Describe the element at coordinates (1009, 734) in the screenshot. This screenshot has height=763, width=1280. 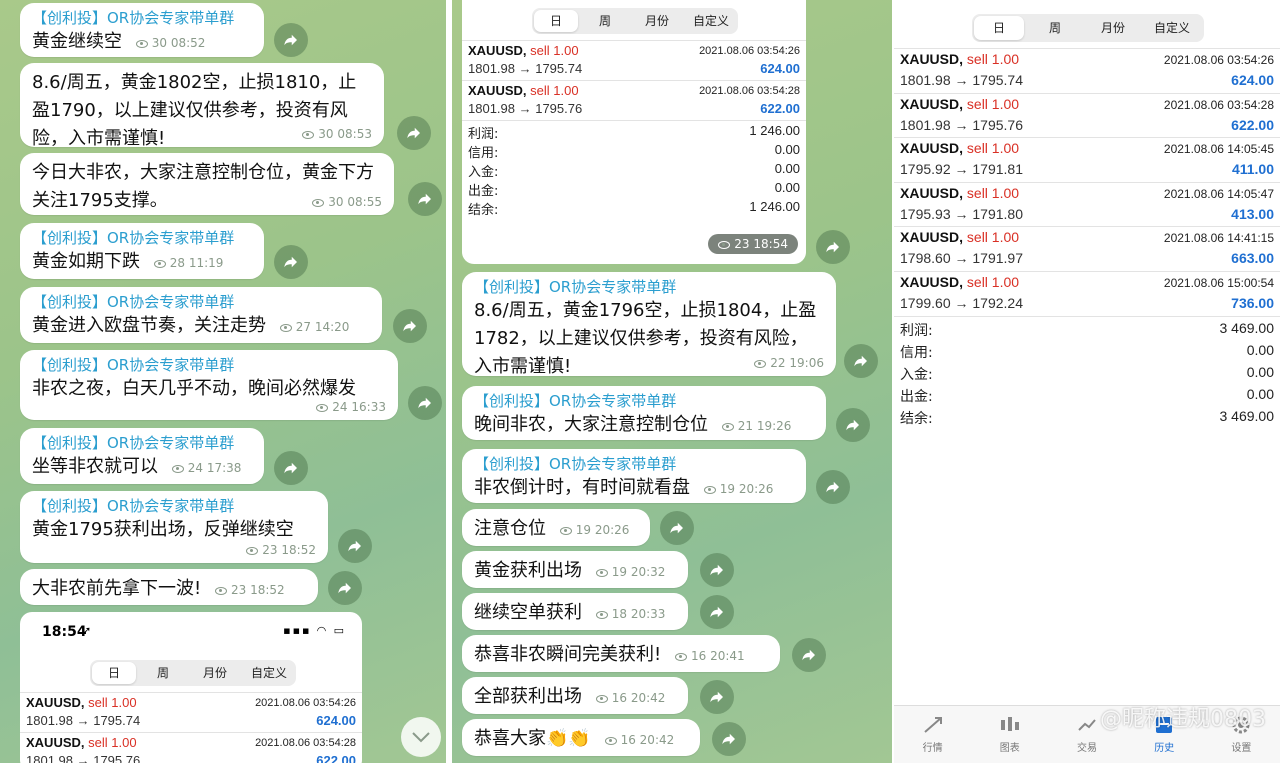
I see `nav-chart: 图表` at that location.